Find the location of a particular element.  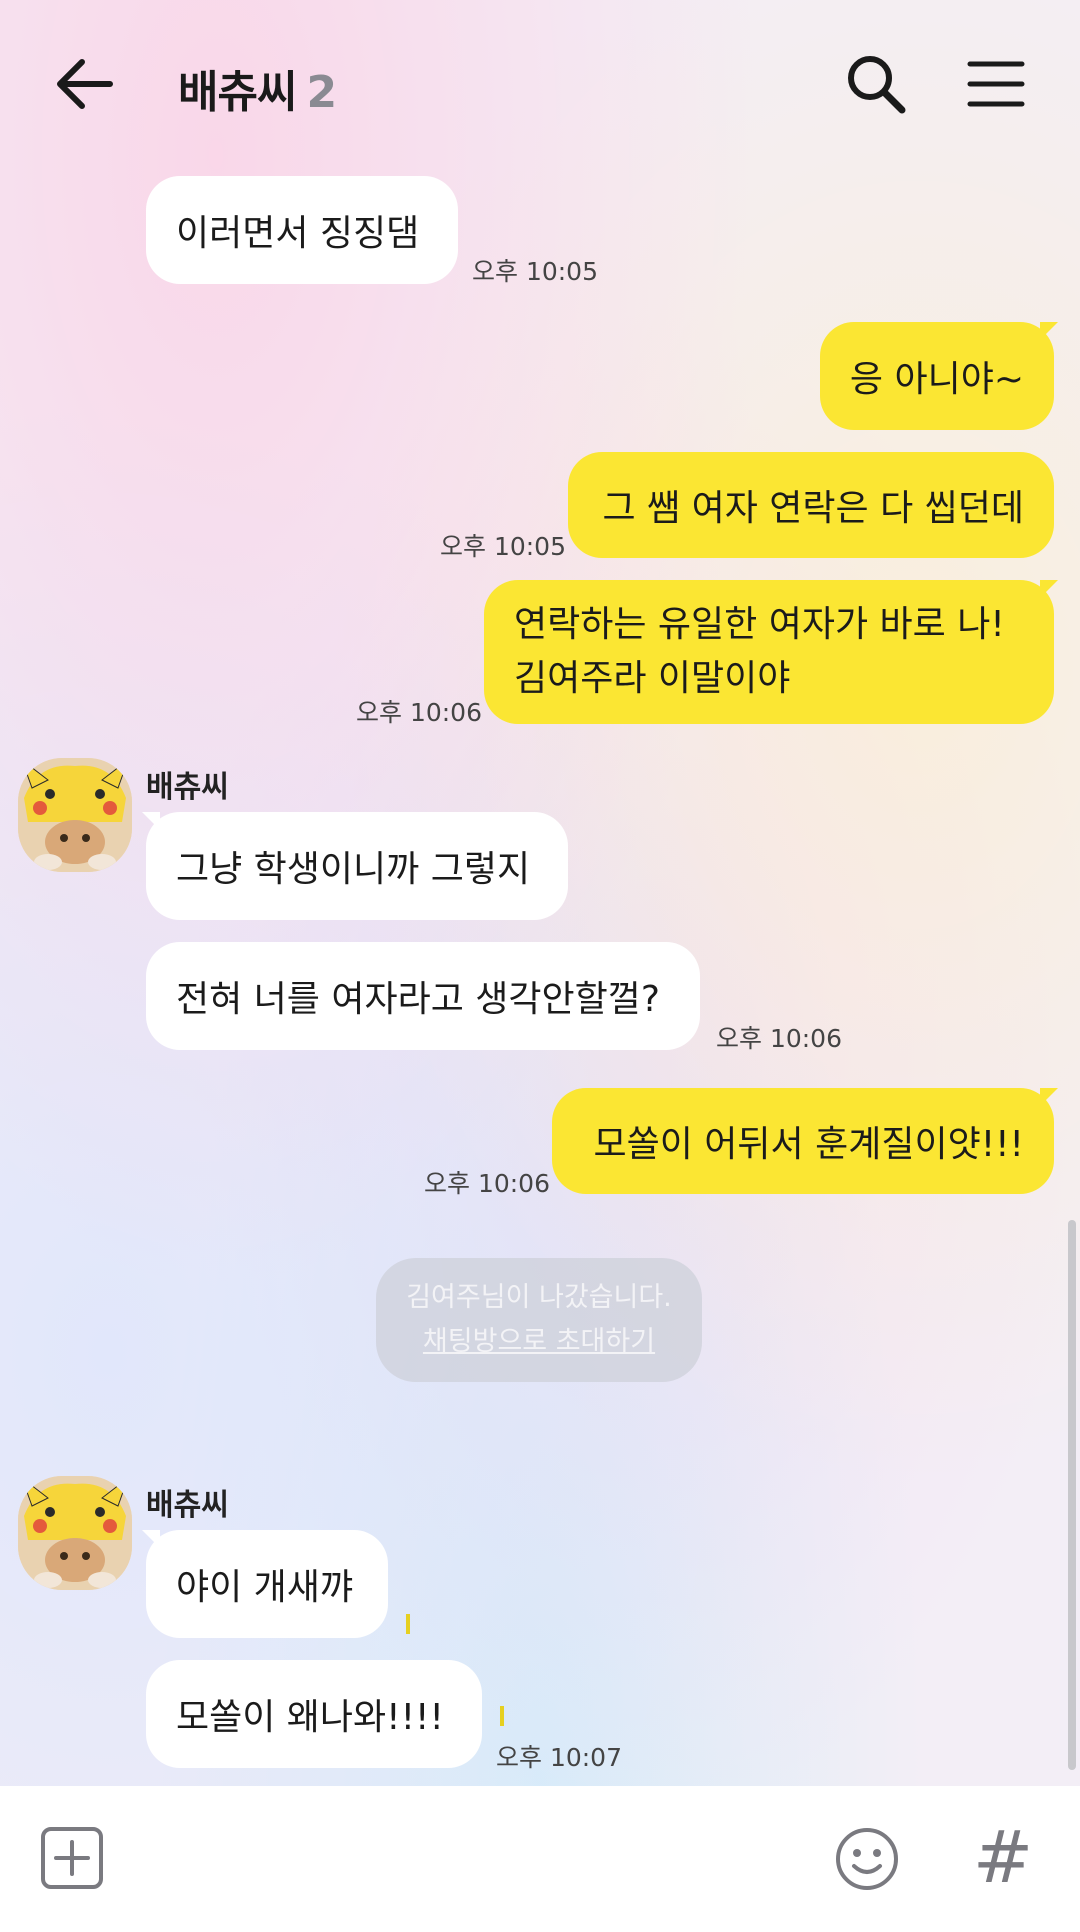

message-bubble-incoming: 모쏠이 왜나와!!!! is located at coordinates (314, 1714).